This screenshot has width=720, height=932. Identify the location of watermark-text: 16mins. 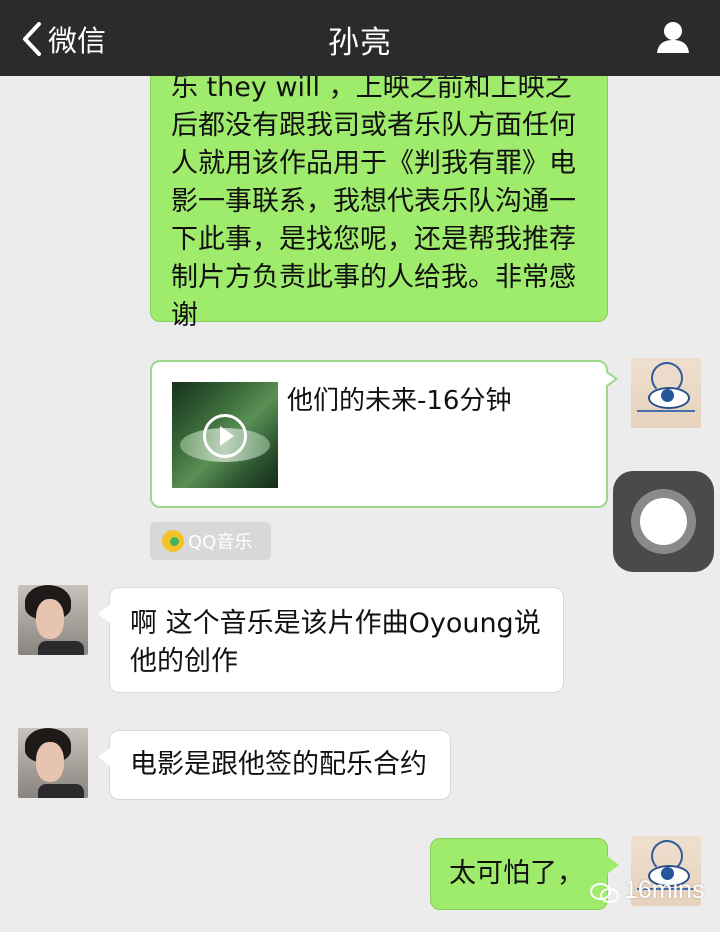
(664, 890).